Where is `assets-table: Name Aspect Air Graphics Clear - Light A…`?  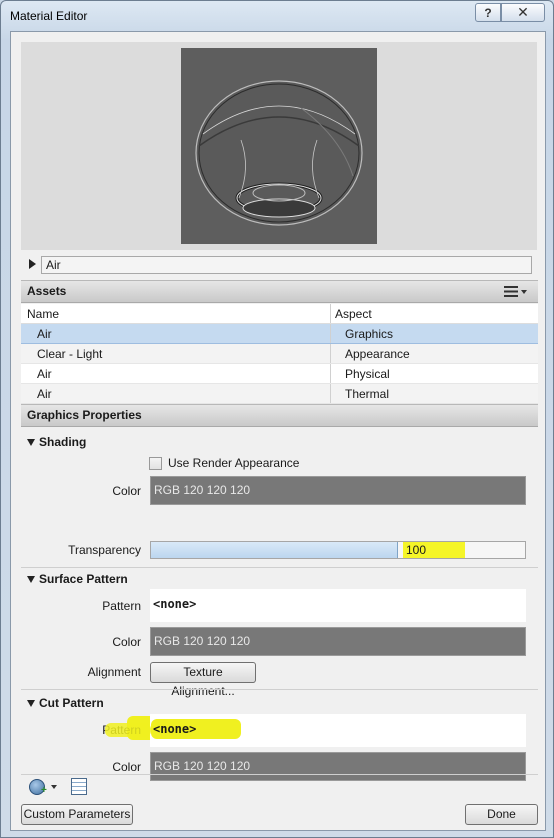 assets-table: Name Aspect Air Graphics Clear - Light A… is located at coordinates (279, 354).